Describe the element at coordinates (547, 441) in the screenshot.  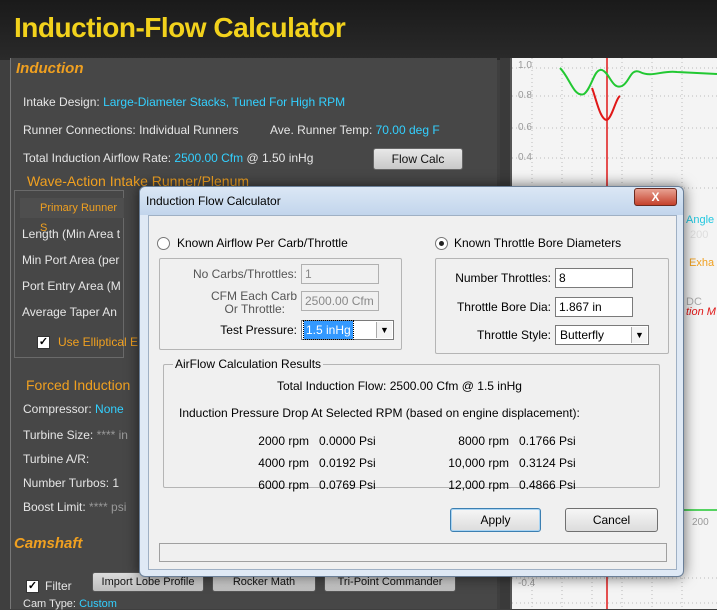
I see `result-psi: 0.1766 Psi` at that location.